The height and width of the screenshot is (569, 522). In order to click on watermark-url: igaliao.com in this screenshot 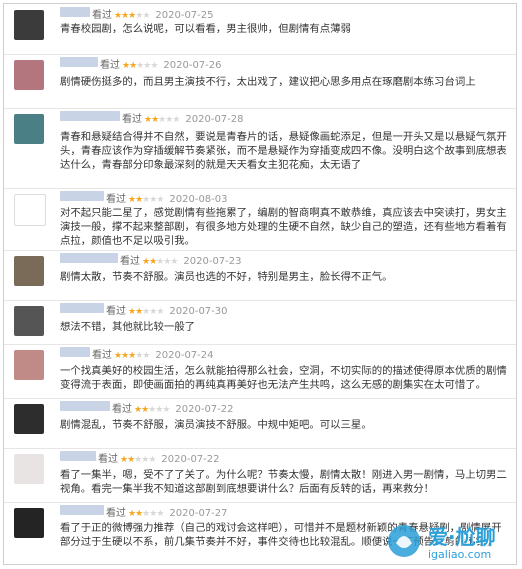, I will do `click(460, 554)`.